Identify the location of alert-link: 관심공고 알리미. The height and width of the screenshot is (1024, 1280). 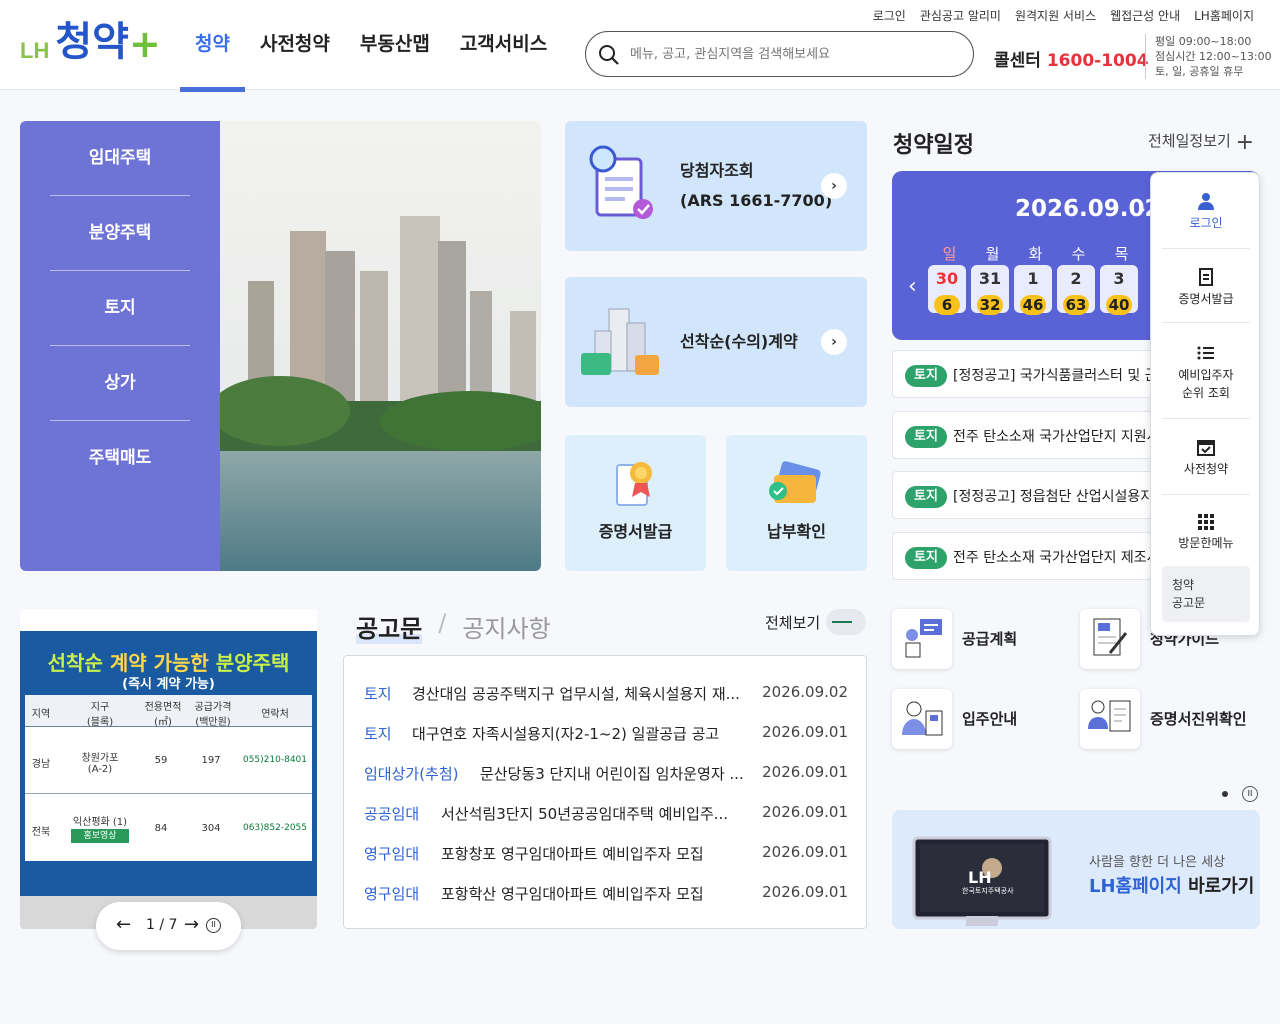
(960, 15).